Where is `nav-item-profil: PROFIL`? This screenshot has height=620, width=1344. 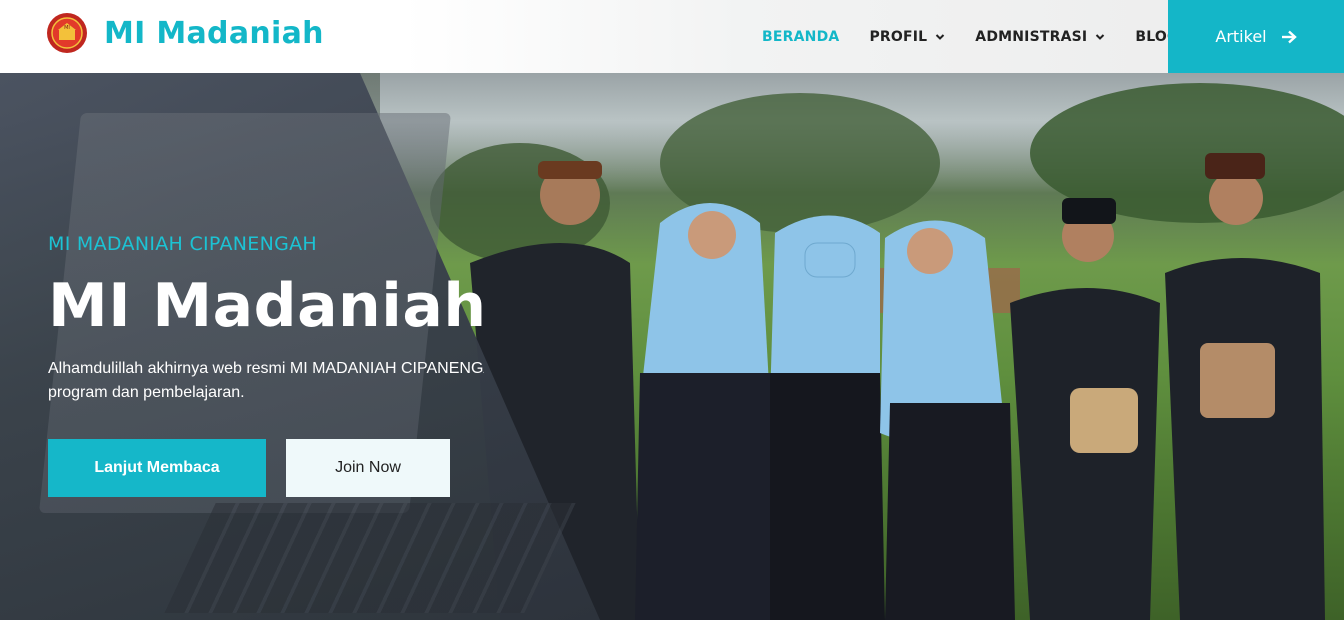 nav-item-profil: PROFIL is located at coordinates (907, 37).